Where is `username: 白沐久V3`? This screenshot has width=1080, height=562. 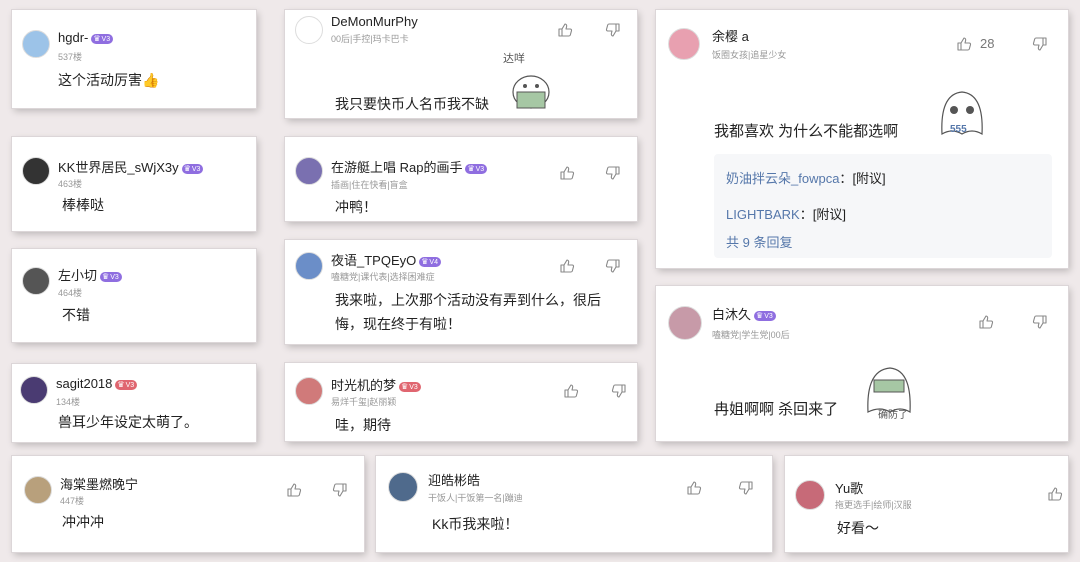 username: 白沐久V3 is located at coordinates (744, 313).